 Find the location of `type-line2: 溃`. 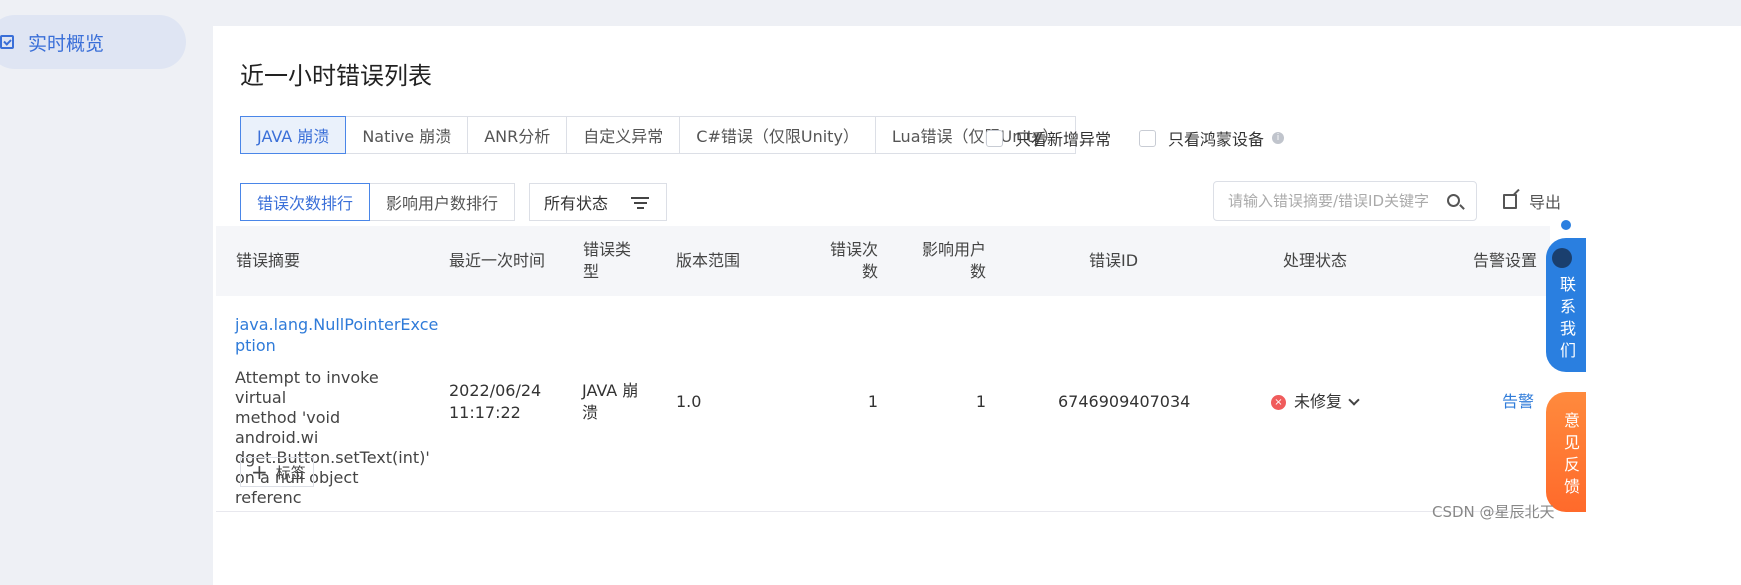

type-line2: 溃 is located at coordinates (590, 412).